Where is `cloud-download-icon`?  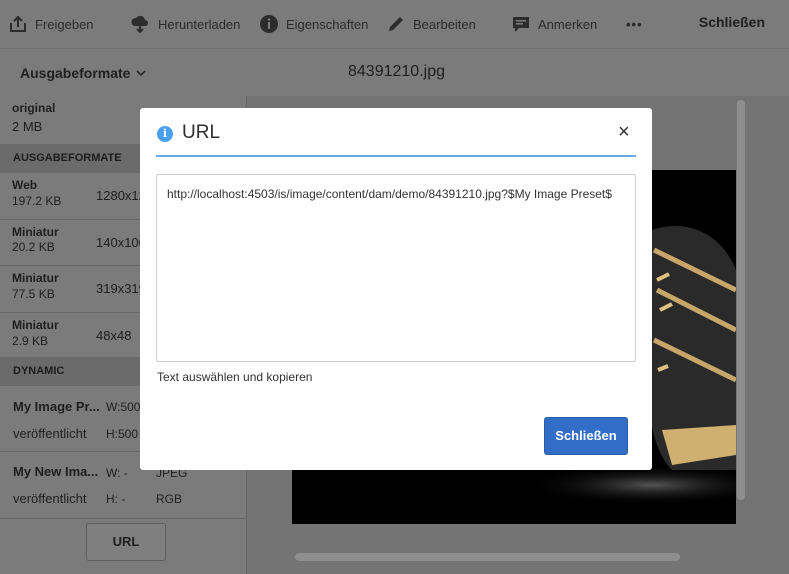
cloud-download-icon is located at coordinates (139, 24).